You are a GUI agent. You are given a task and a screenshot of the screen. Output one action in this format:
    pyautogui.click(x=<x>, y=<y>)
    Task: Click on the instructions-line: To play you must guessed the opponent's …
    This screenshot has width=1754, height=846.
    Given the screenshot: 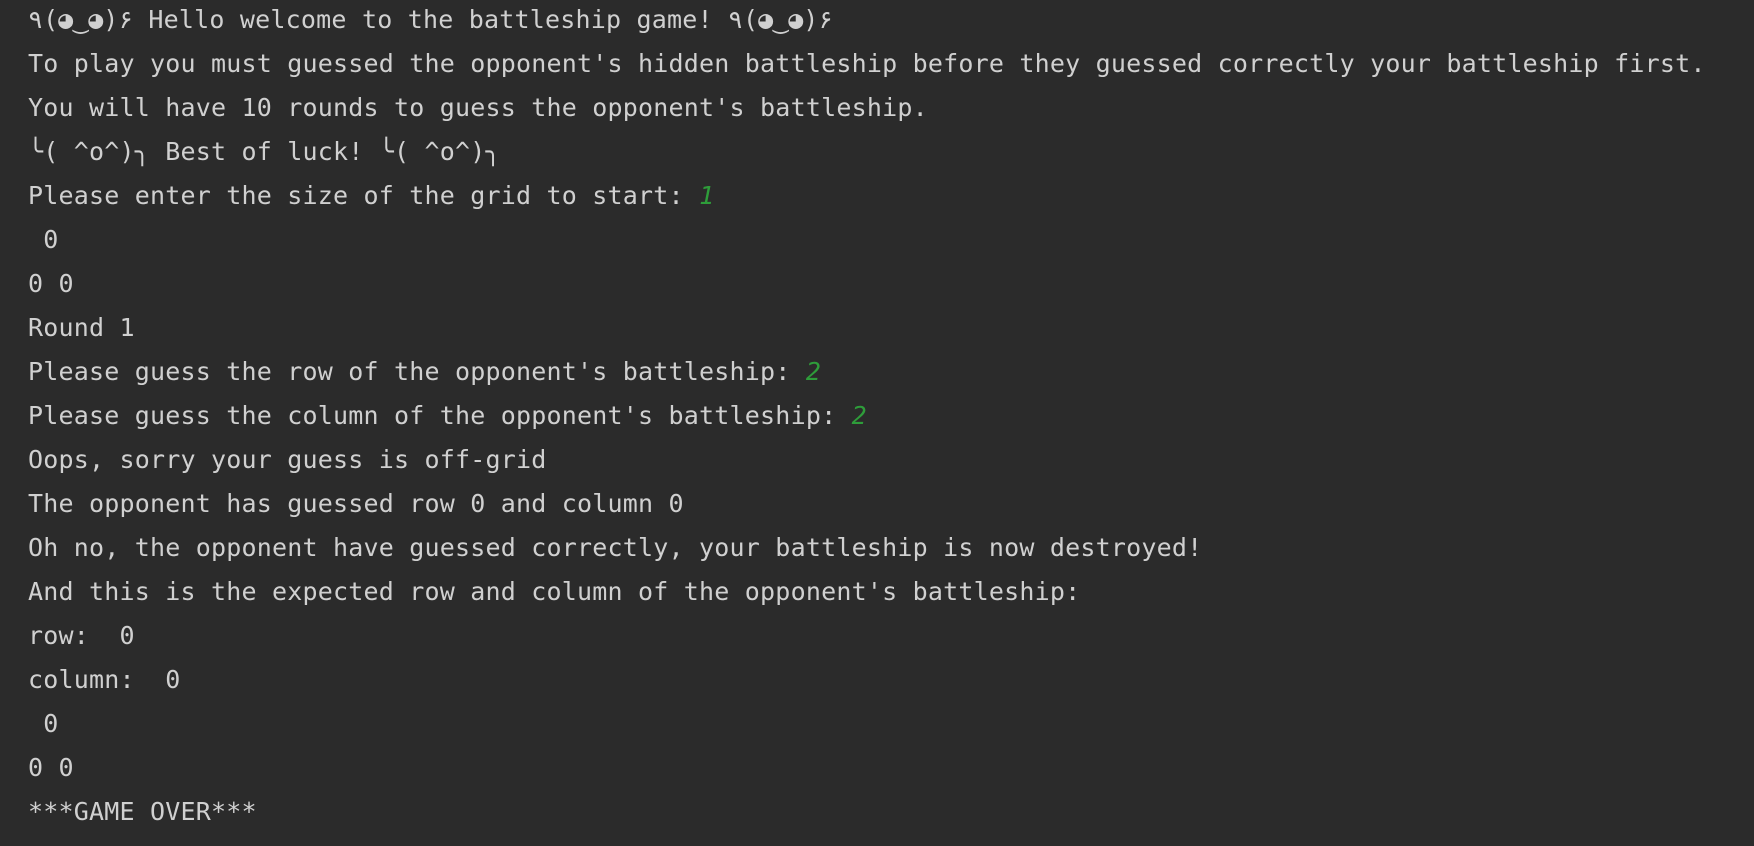 What is the action you would take?
    pyautogui.click(x=867, y=63)
    